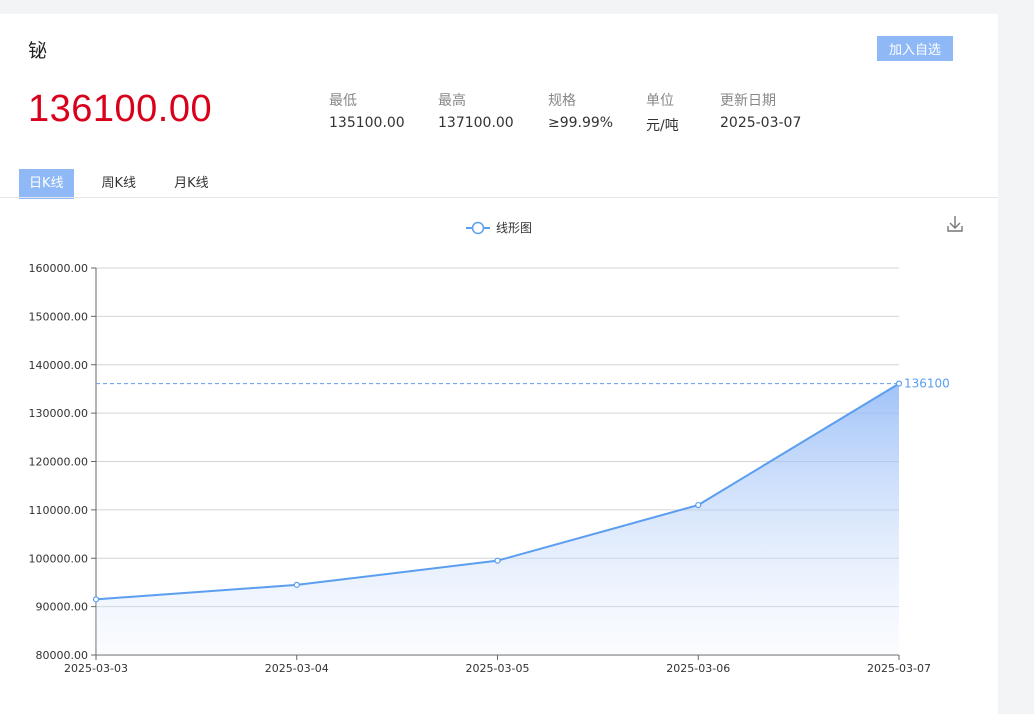  I want to click on x-tick-label: 2025-03-03, so click(96, 668).